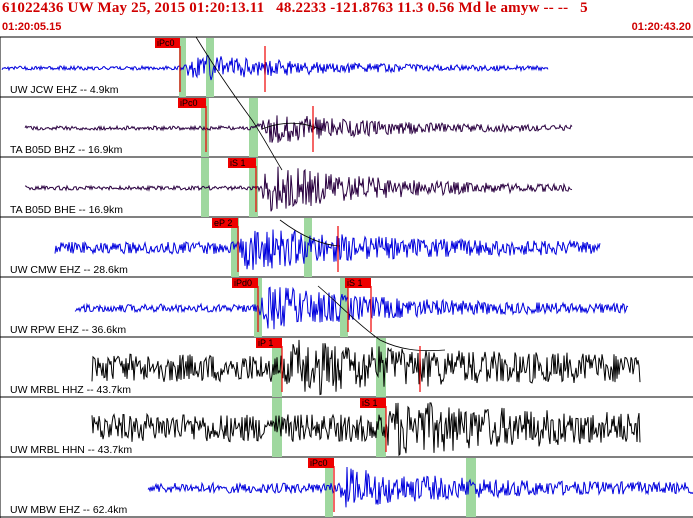  I want to click on station-label: TA B05D BHE -- 16.9km, so click(66, 210).